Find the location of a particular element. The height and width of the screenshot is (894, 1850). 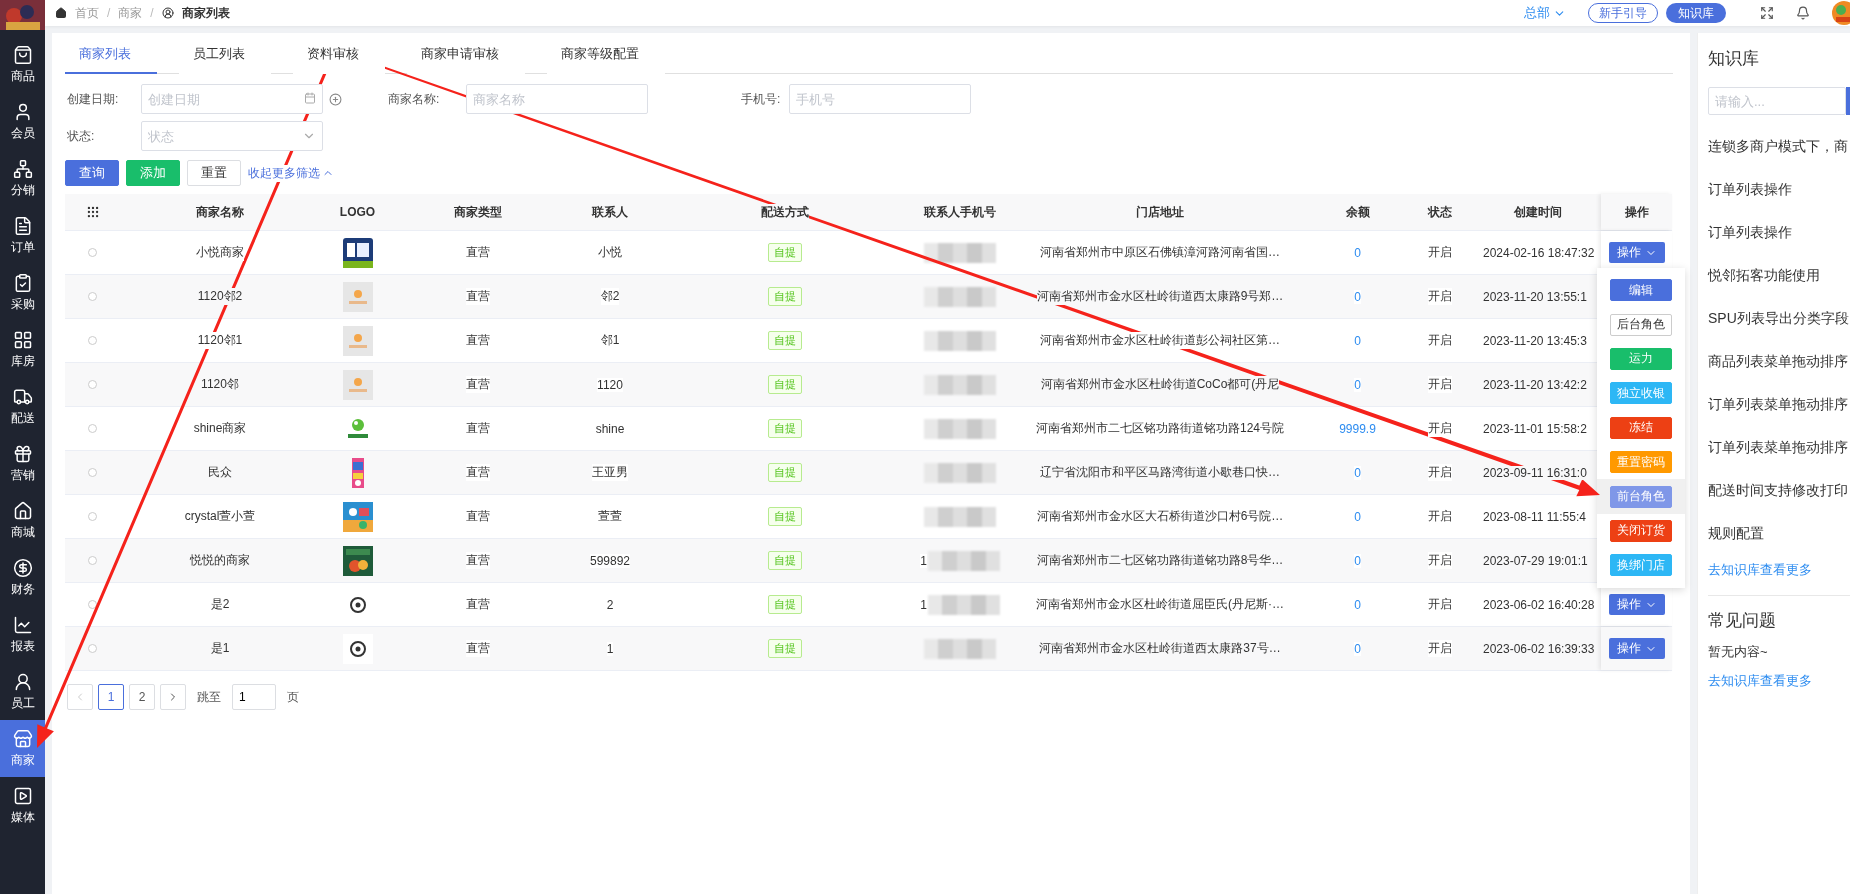

bag-icon is located at coordinates (22, 54).